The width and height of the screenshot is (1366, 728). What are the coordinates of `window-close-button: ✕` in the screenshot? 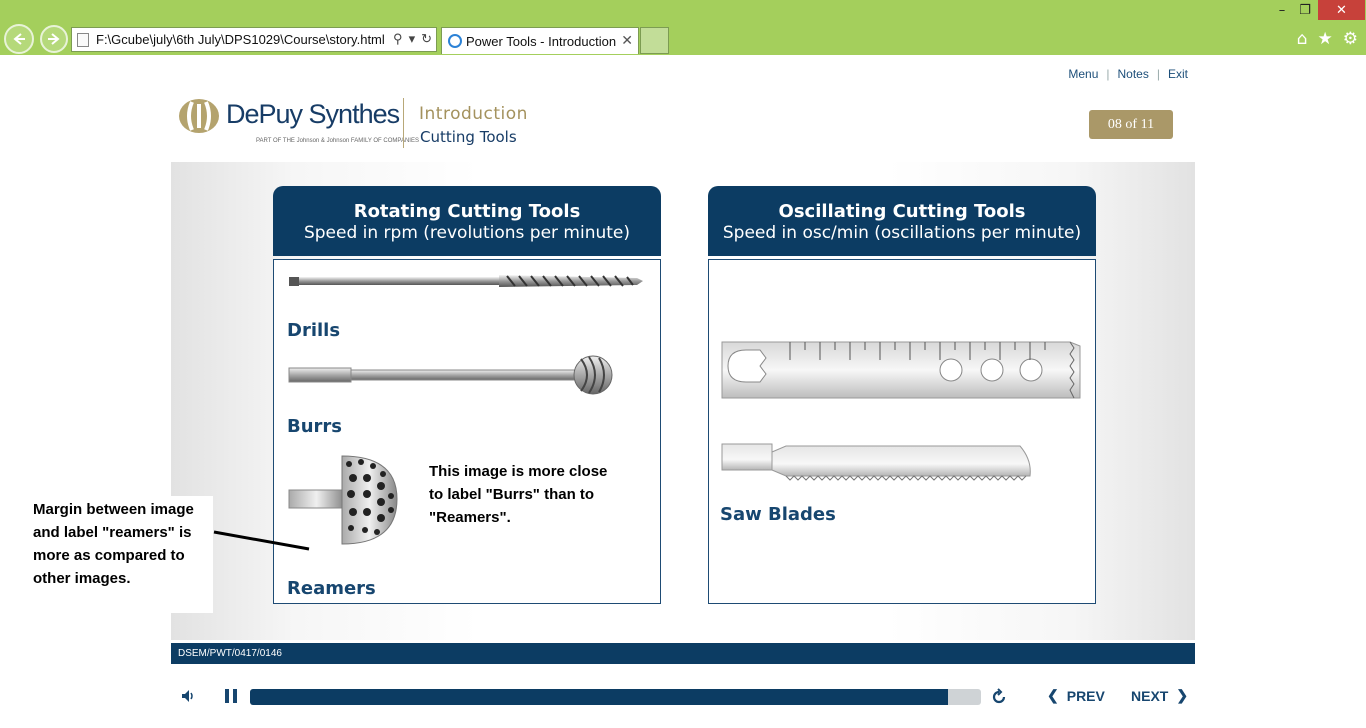 It's located at (1341, 10).